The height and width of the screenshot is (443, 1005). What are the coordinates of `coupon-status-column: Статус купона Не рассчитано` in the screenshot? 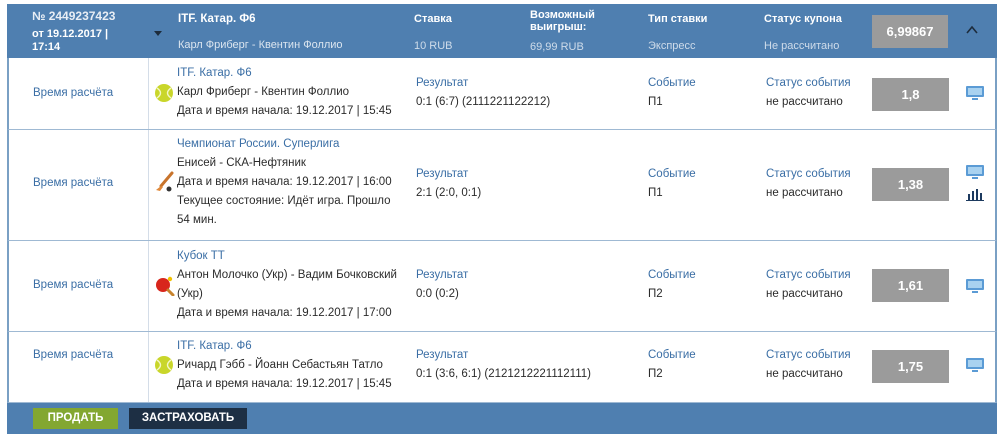 It's located at (803, 32).